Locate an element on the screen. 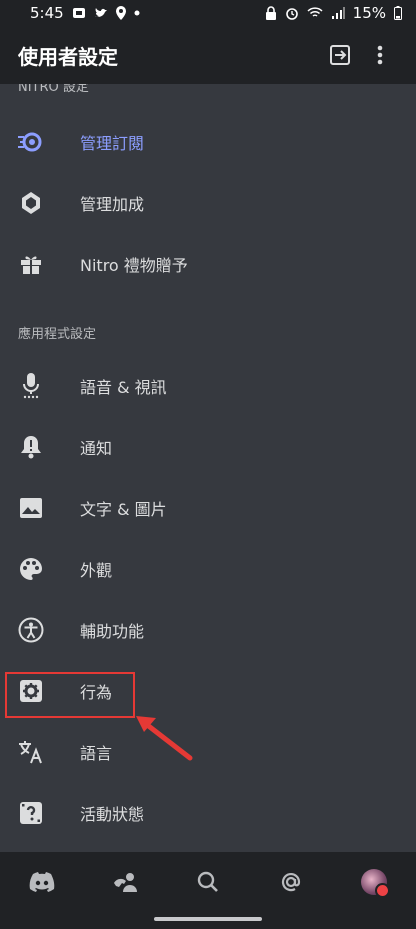 The height and width of the screenshot is (929, 416). battery-icon is located at coordinates (398, 13).